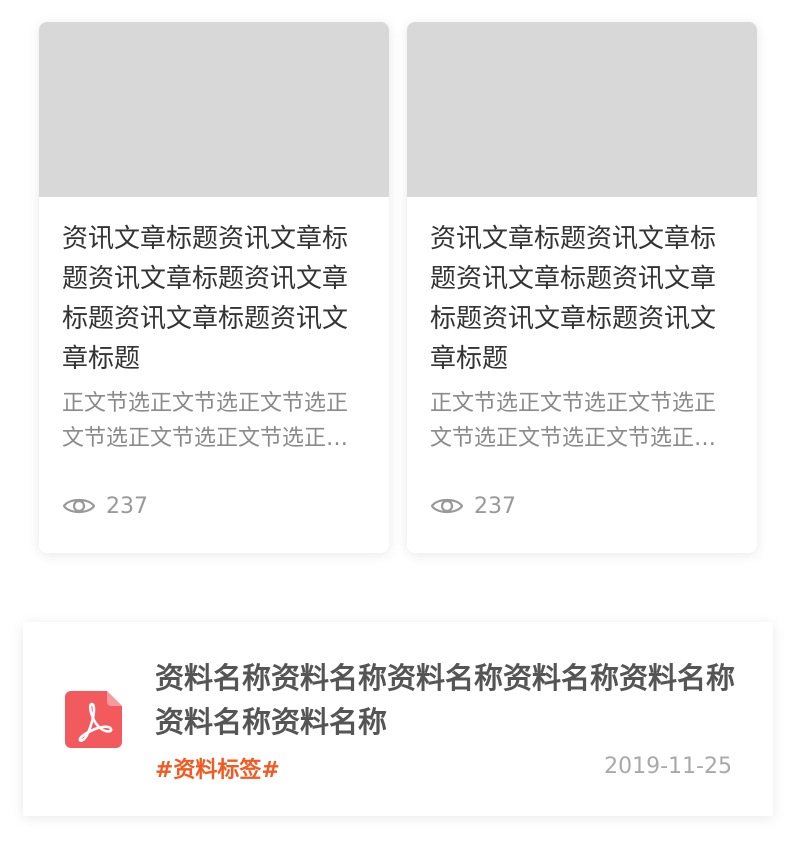 This screenshot has height=842, width=796. I want to click on document-title: 资料名称资料名称资料名称资料名称资料名称资料名称资料名称, so click(447, 700).